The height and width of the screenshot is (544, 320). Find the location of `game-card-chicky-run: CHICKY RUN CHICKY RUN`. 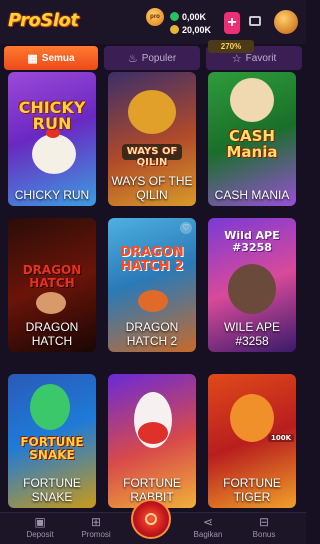

game-card-chicky-run: CHICKY RUN CHICKY RUN is located at coordinates (52, 139).